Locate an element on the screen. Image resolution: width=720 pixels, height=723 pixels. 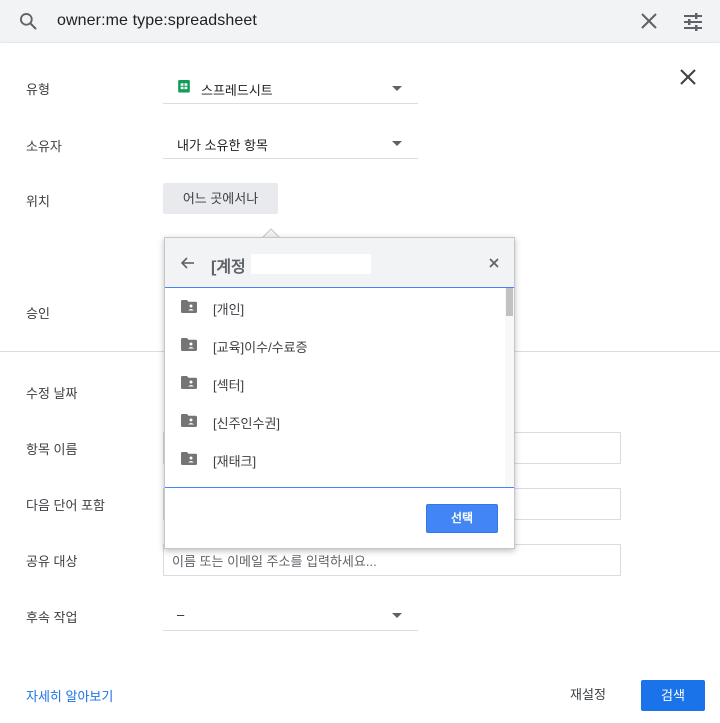
location-label: 위치 is located at coordinates (38, 201).